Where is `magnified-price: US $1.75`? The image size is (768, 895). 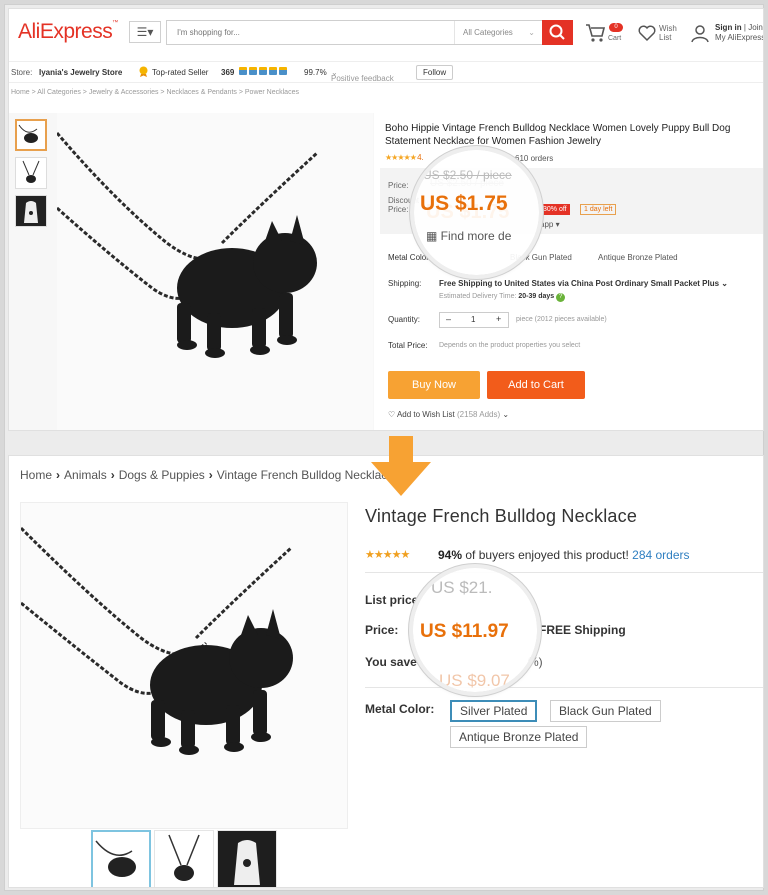
magnified-price: US $1.75 is located at coordinates (464, 203).